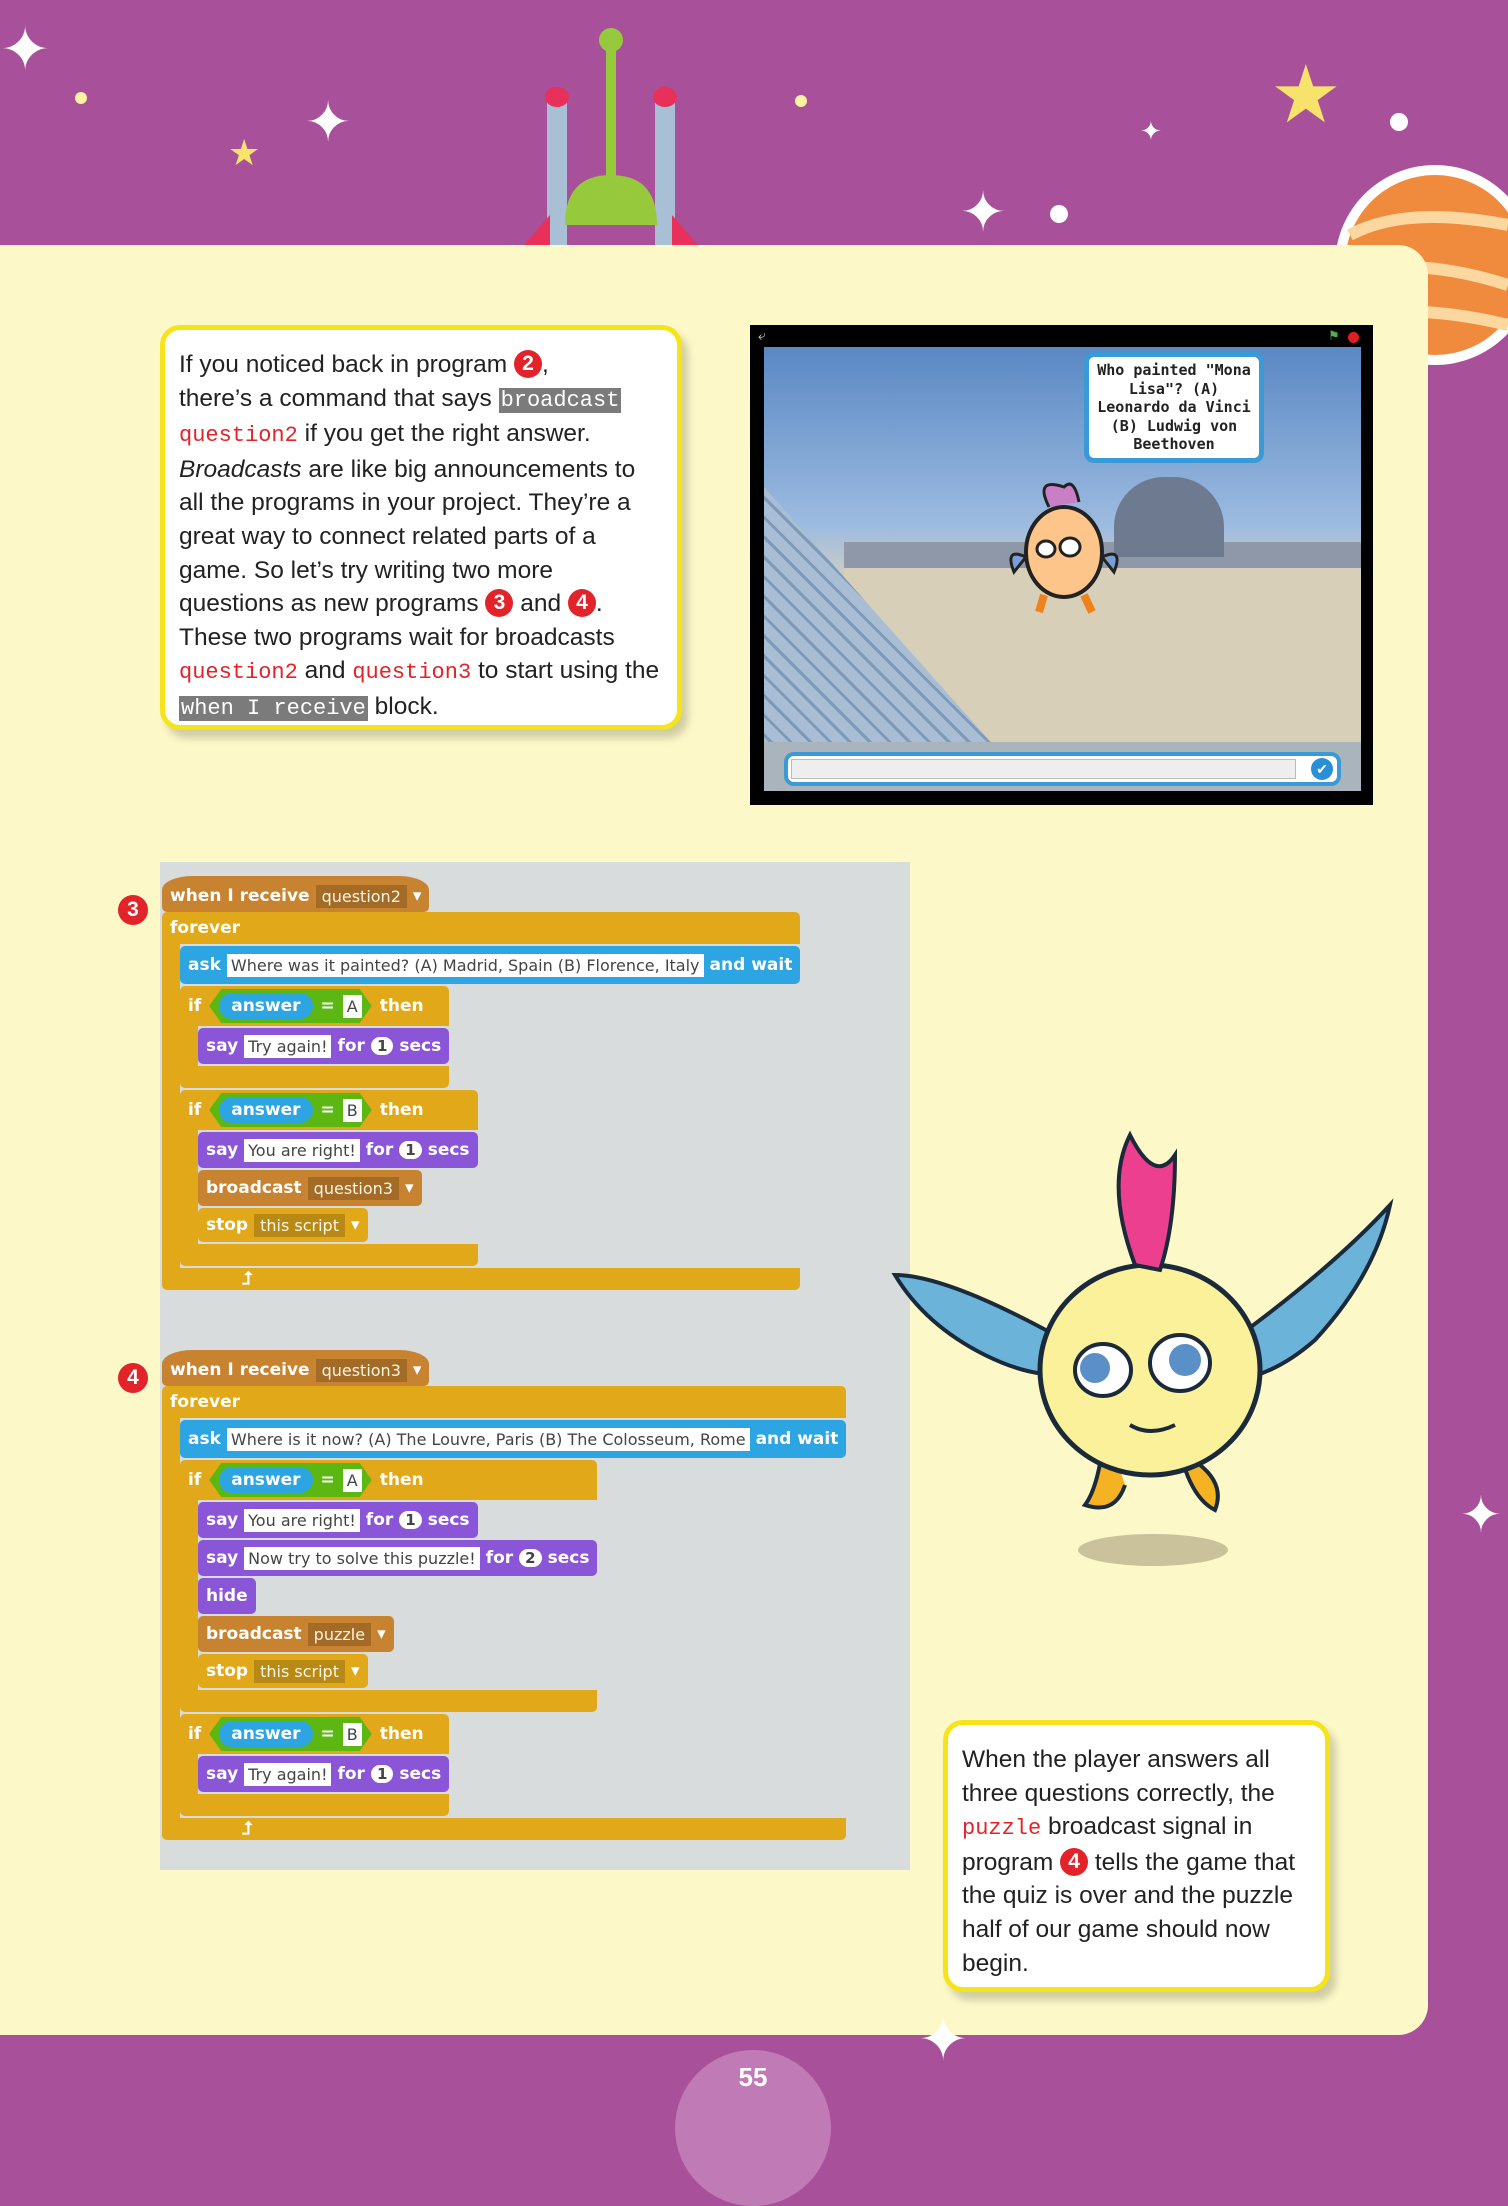 The image size is (1508, 2206). What do you see at coordinates (347, 364) in the screenshot?
I see `text: If you noticed back in program` at bounding box center [347, 364].